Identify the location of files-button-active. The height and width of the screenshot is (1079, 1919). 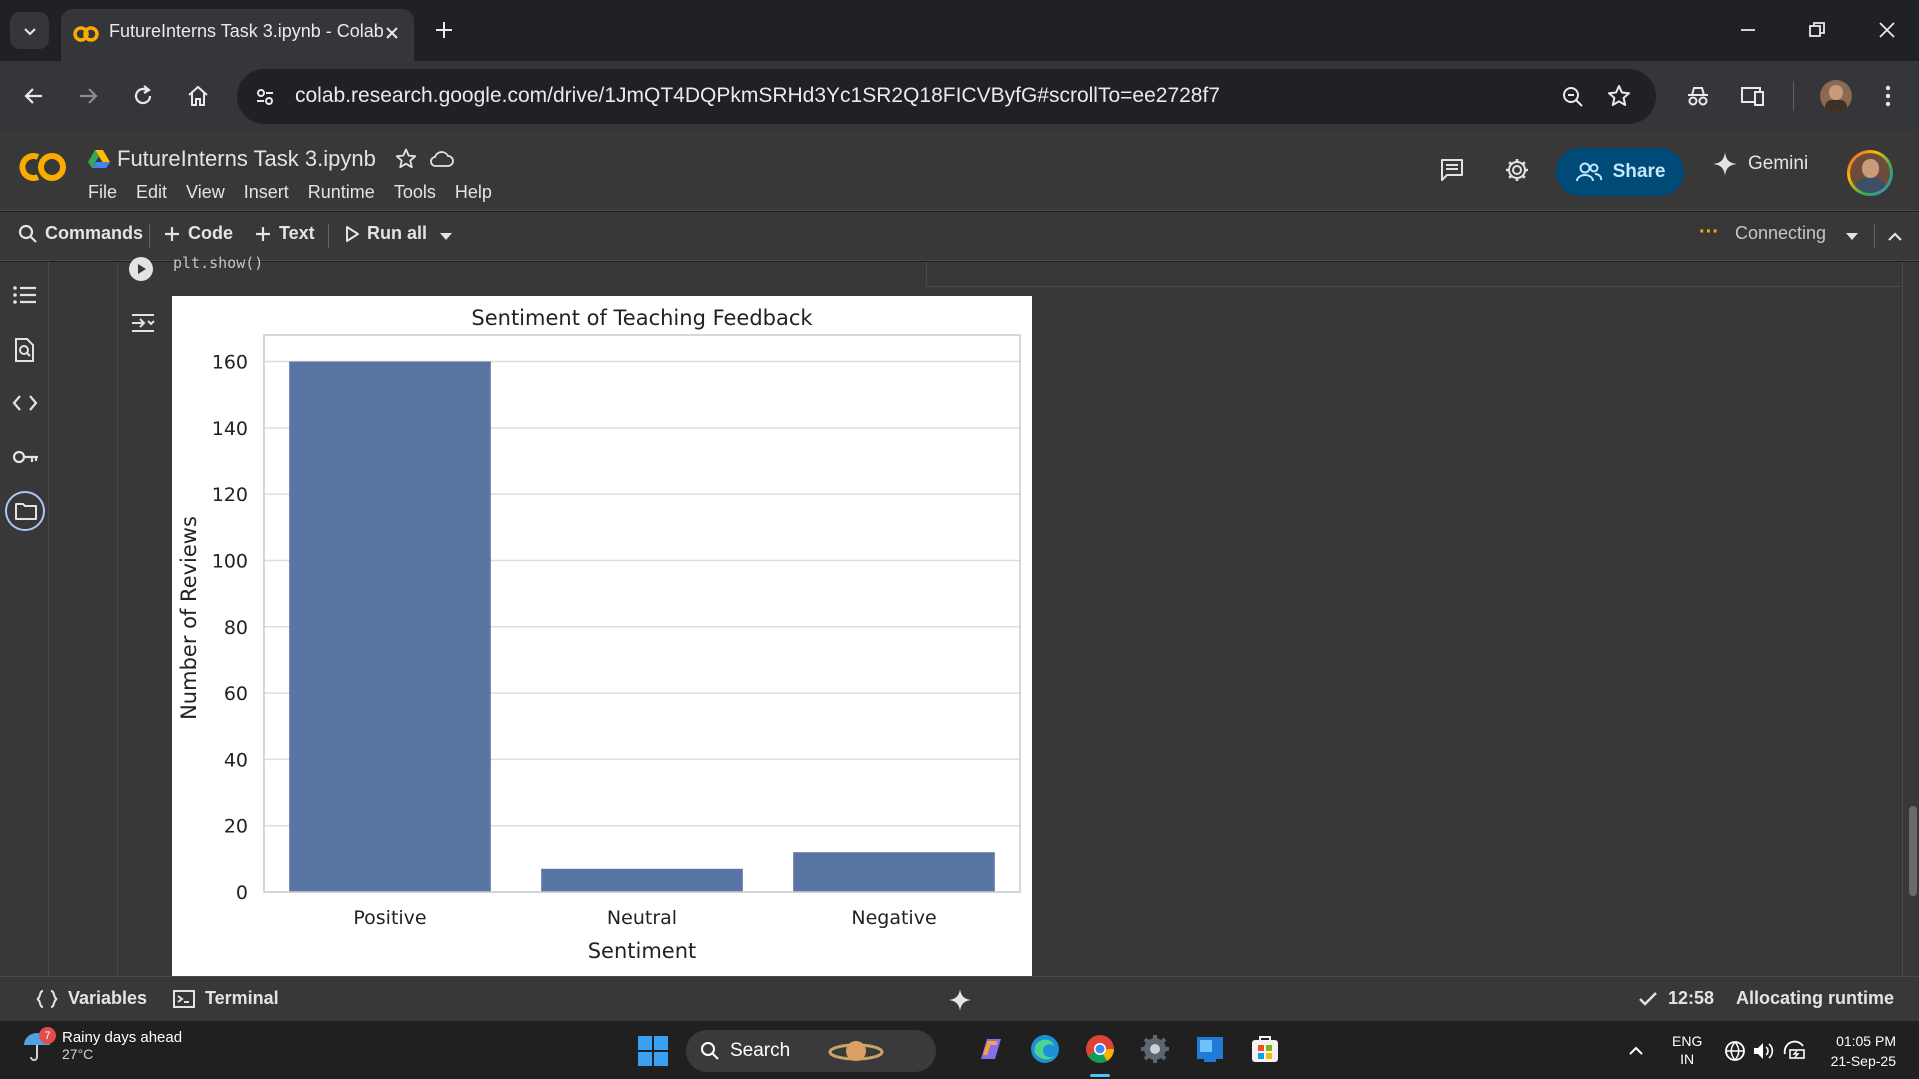
(25, 511).